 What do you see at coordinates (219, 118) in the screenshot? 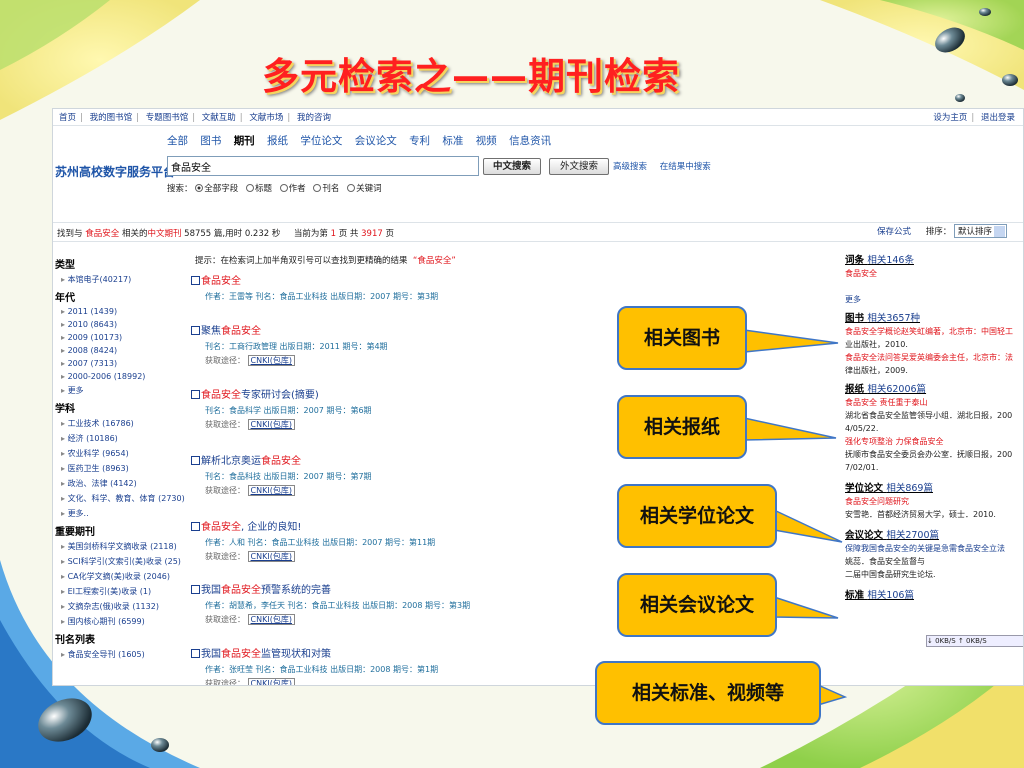
I see `nav-doc-exchange: 文献互助` at bounding box center [219, 118].